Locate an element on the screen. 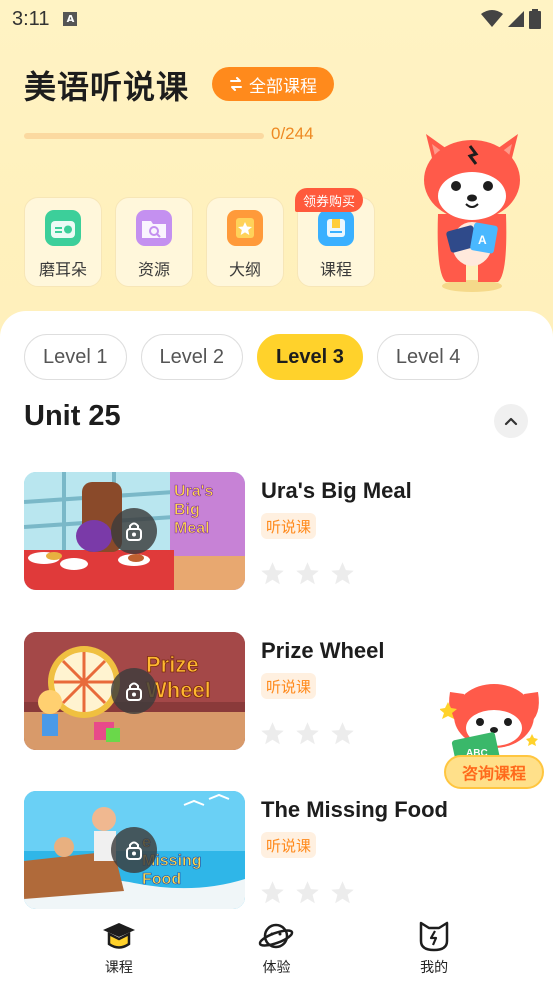  quick-action-resources: 资源 is located at coordinates (154, 242).